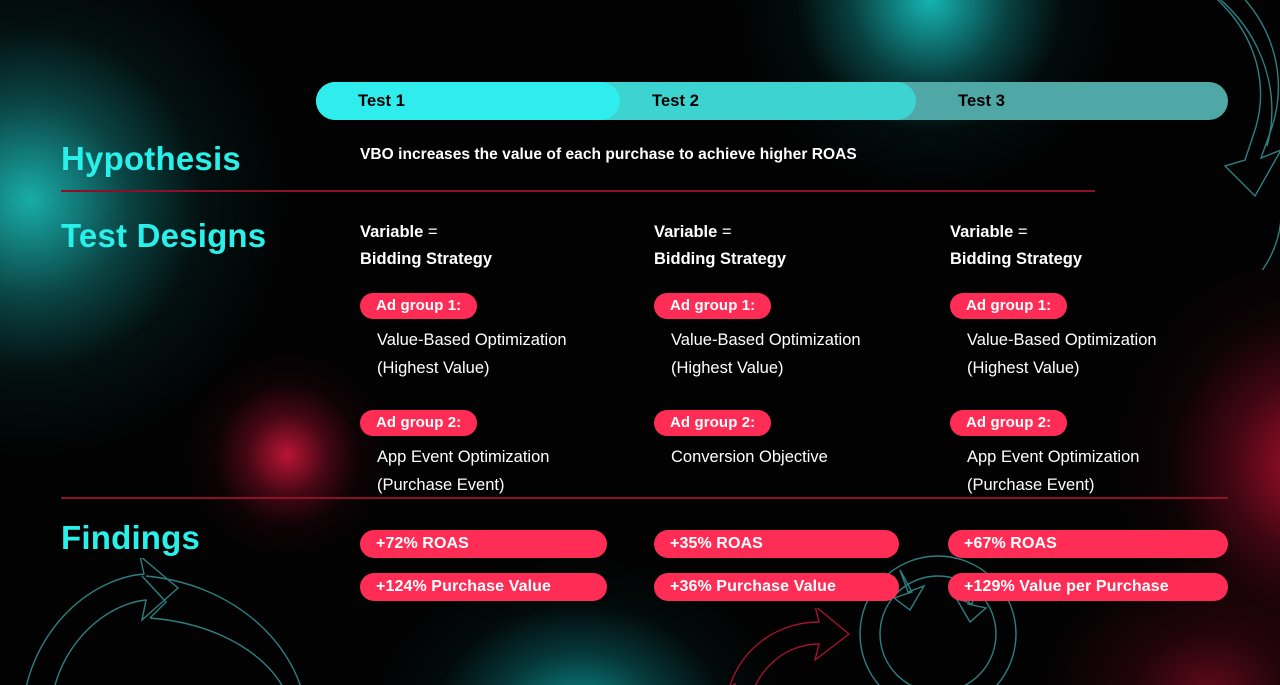 This screenshot has width=1280, height=685. Describe the element at coordinates (164, 235) in the screenshot. I see `section-title-test-designs: Test Designs` at that location.